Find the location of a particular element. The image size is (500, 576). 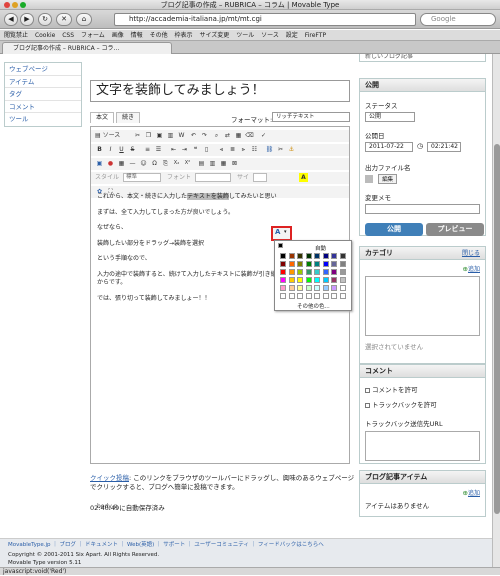

tab-body: 本文 is located at coordinates (102, 117).